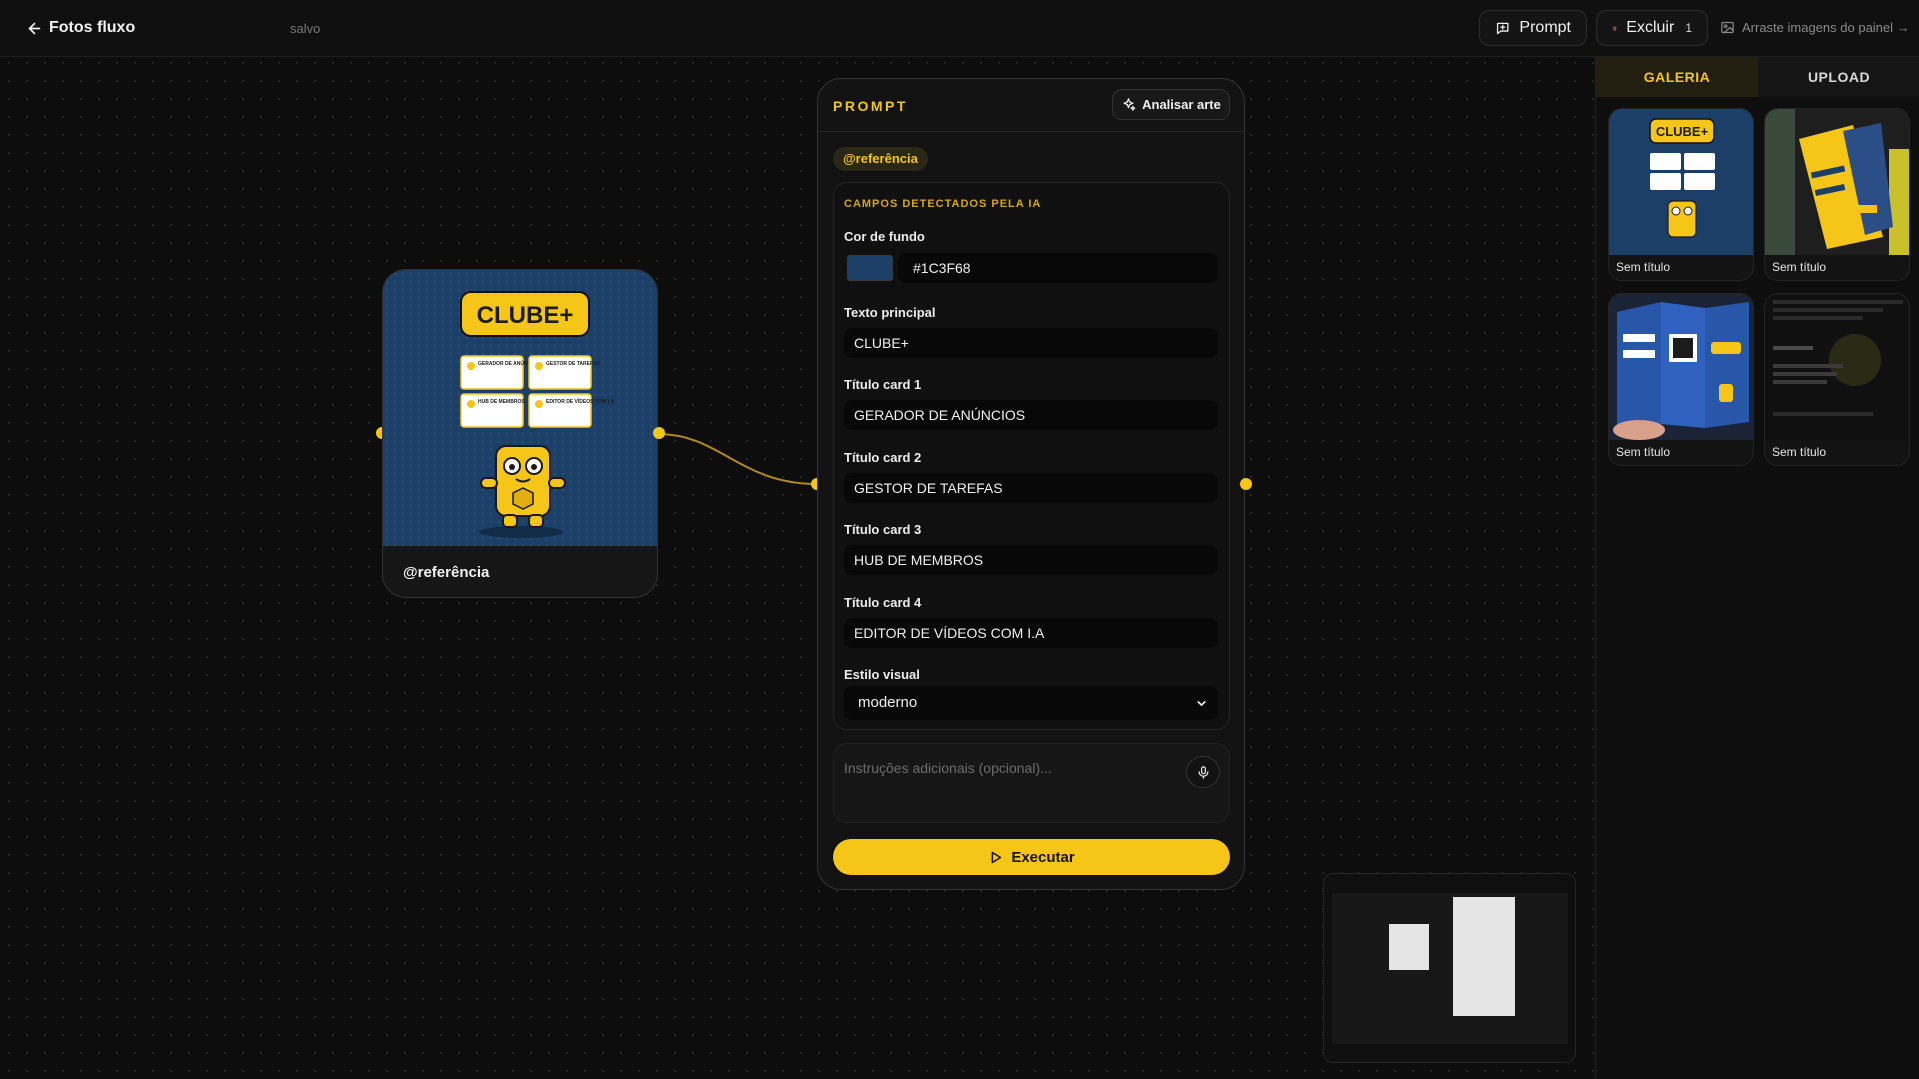 The width and height of the screenshot is (1919, 1079). I want to click on card2-title-label: Título card 2, so click(883, 457).